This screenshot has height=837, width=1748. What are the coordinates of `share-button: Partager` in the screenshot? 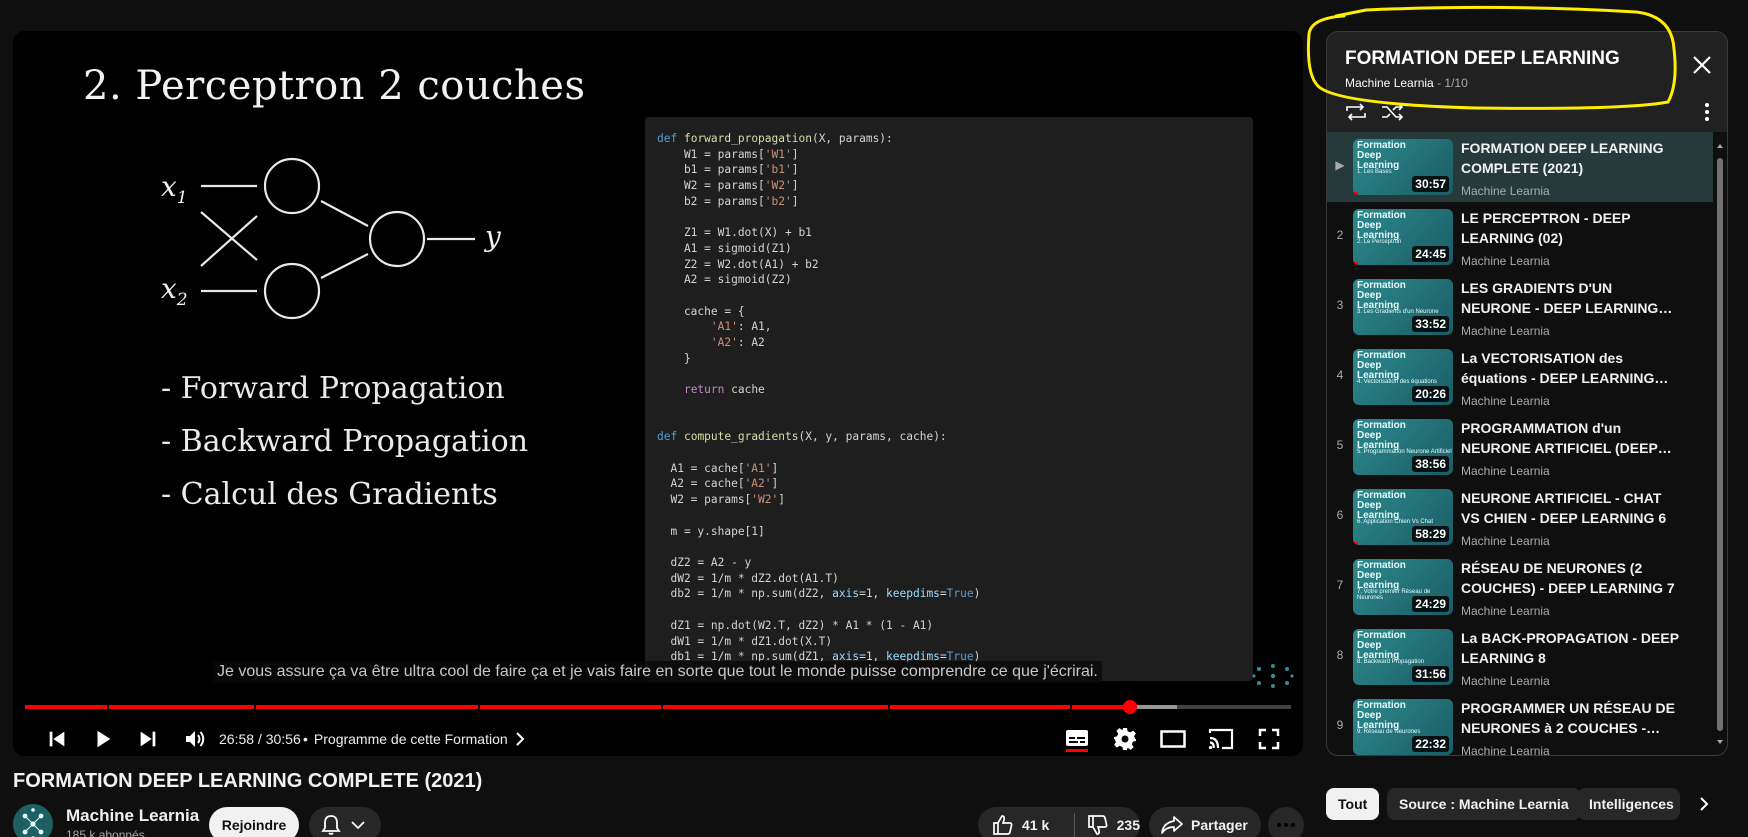 It's located at (1205, 822).